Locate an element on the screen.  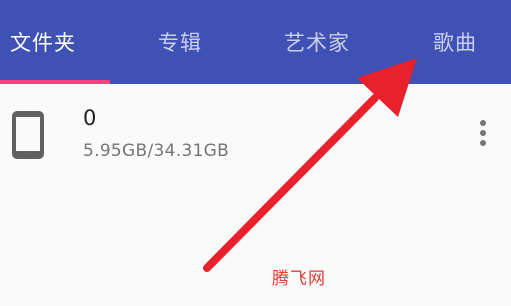
tab-songs: 歌曲 is located at coordinates (455, 42).